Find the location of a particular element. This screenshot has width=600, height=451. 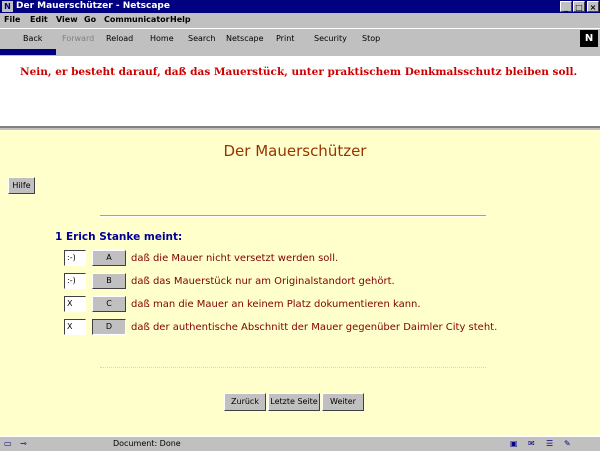

title-bar: N Der Mauerschützer - Netscape _ □ × is located at coordinates (300, 6).